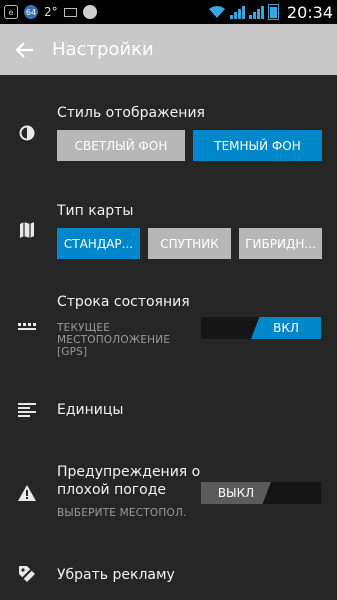 The image size is (337, 600). Describe the element at coordinates (168, 12) in the screenshot. I see `status-bar: e 64 2° 20:34` at that location.